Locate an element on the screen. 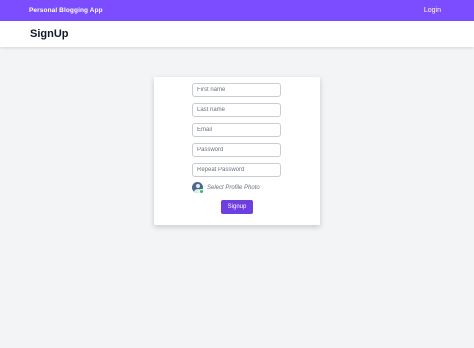  last-name-field is located at coordinates (236, 110).